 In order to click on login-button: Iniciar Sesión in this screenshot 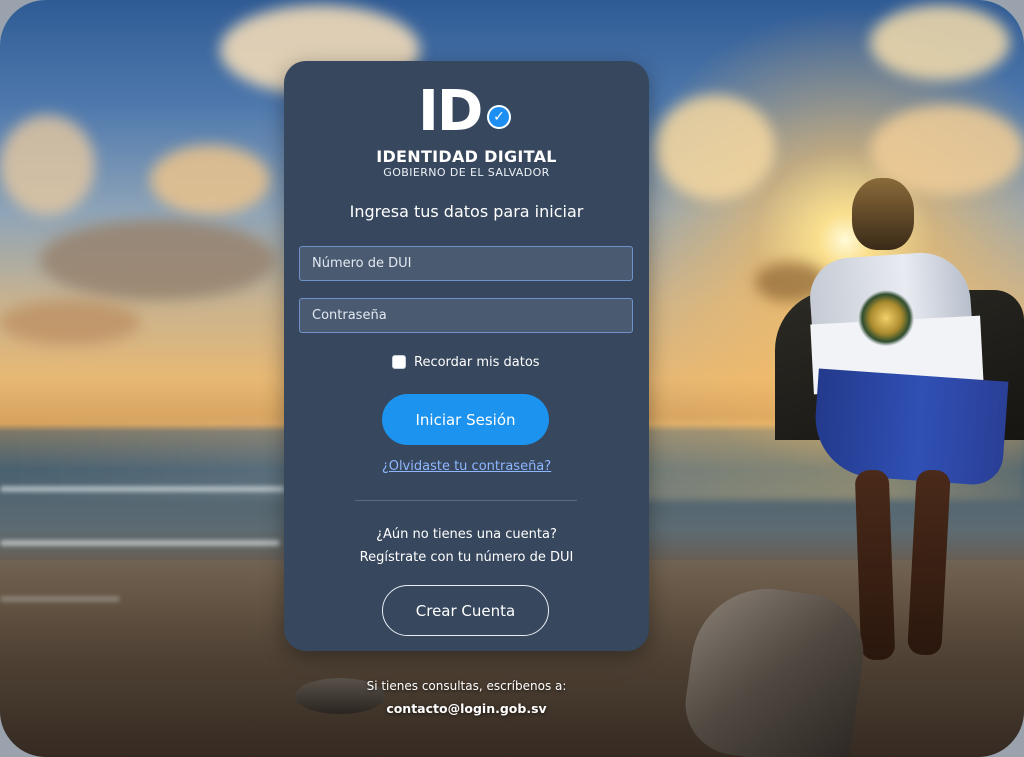, I will do `click(465, 419)`.